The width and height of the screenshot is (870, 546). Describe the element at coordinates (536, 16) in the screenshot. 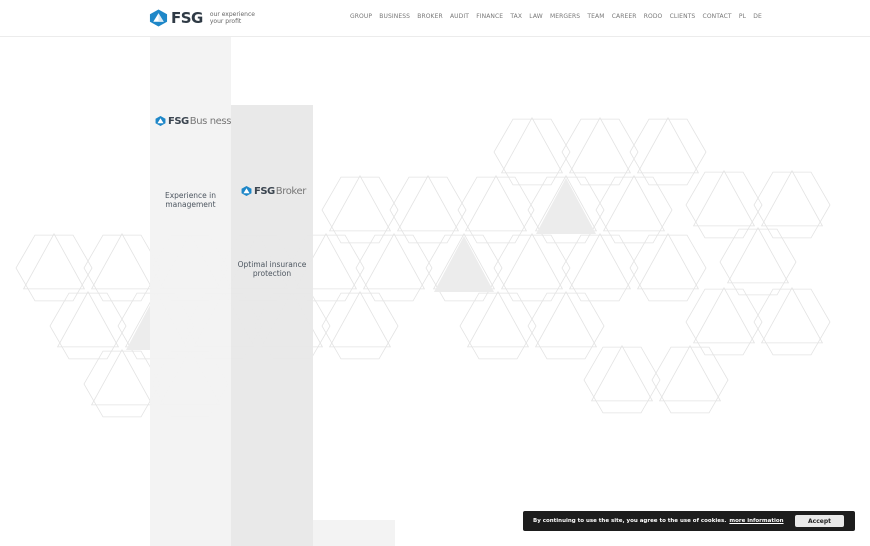

I see `nav-law: LAW` at that location.